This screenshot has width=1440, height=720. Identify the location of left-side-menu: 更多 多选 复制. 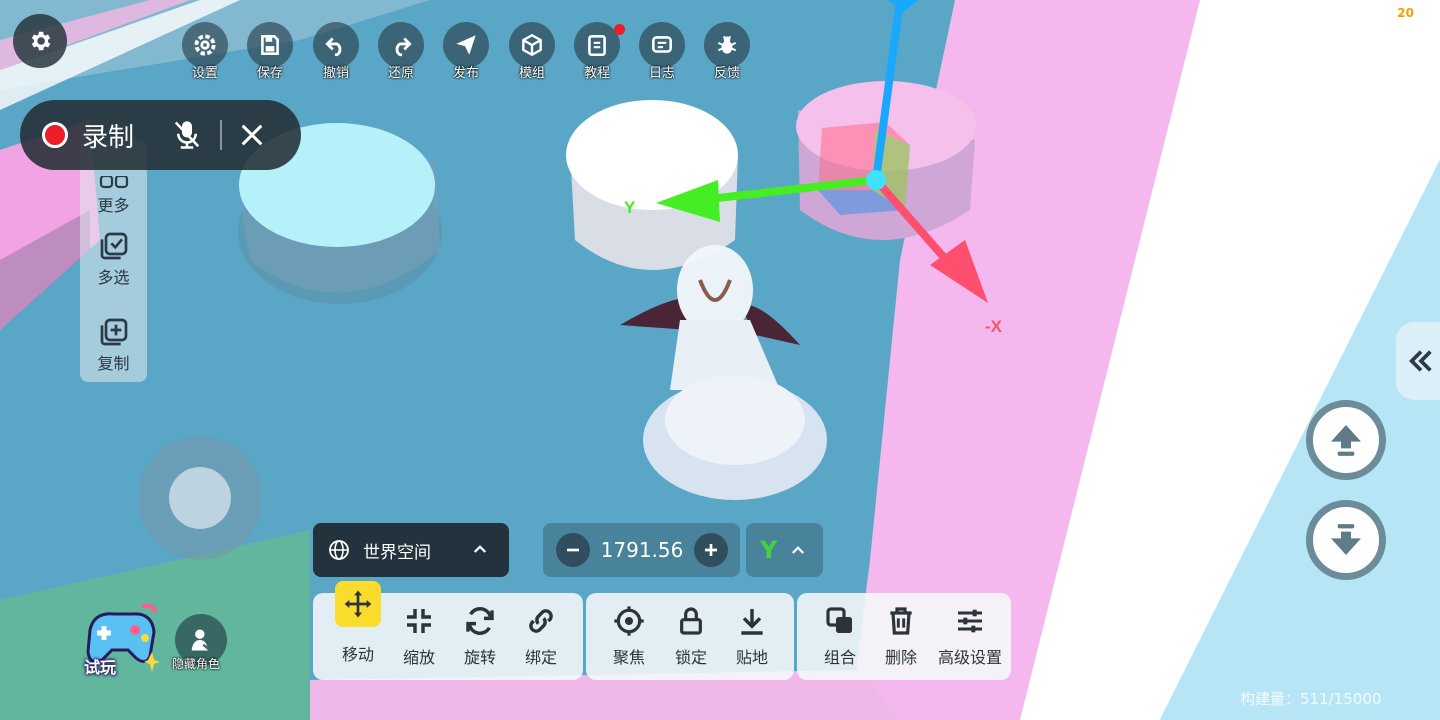
(113, 261).